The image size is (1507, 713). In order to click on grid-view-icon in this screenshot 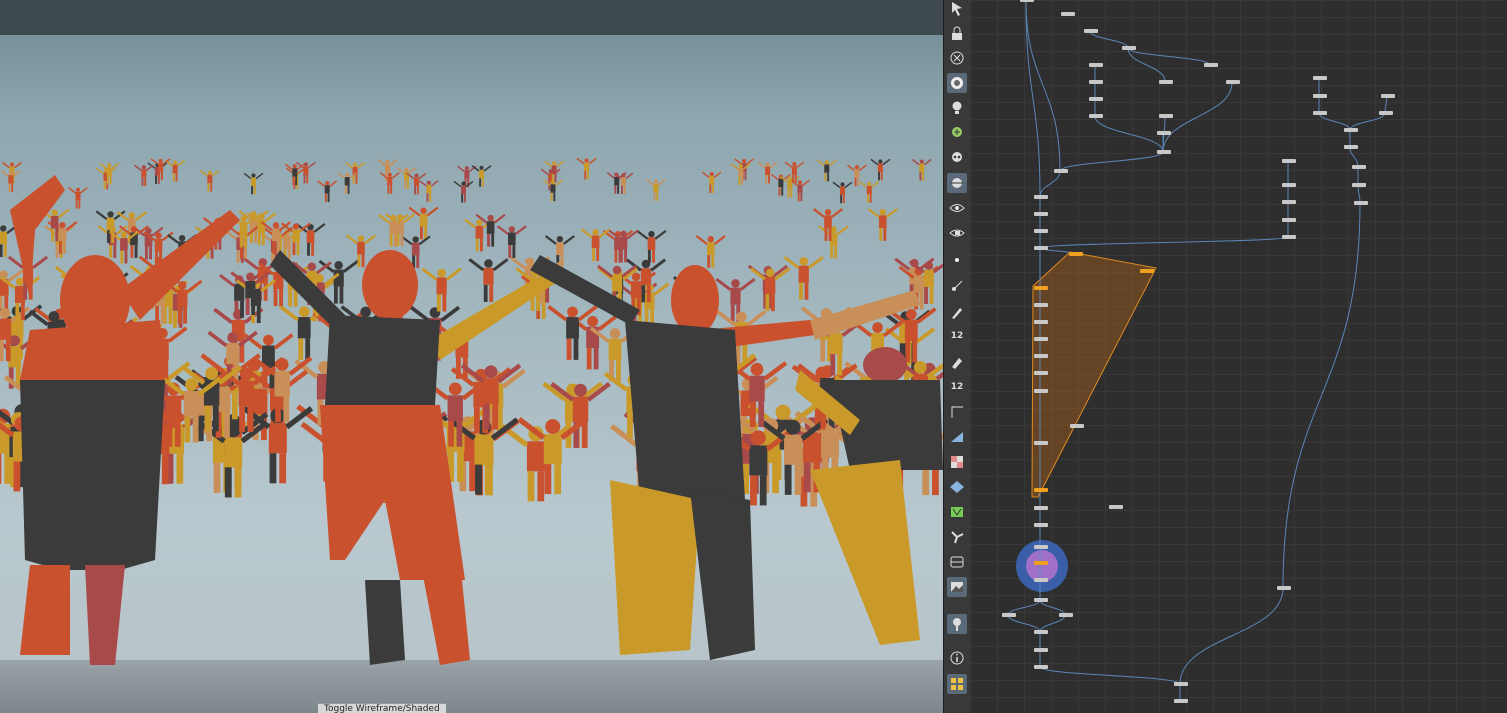, I will do `click(957, 684)`.